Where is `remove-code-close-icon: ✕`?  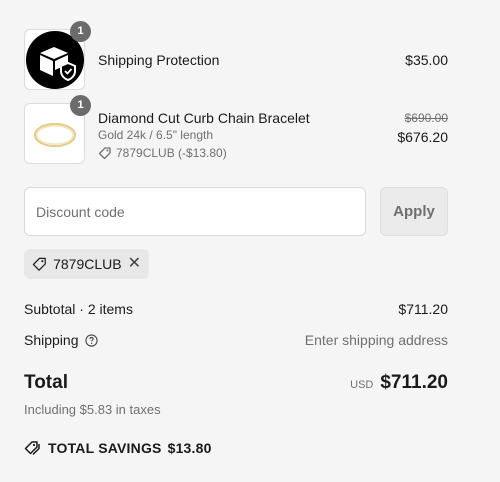 remove-code-close-icon: ✕ is located at coordinates (134, 264).